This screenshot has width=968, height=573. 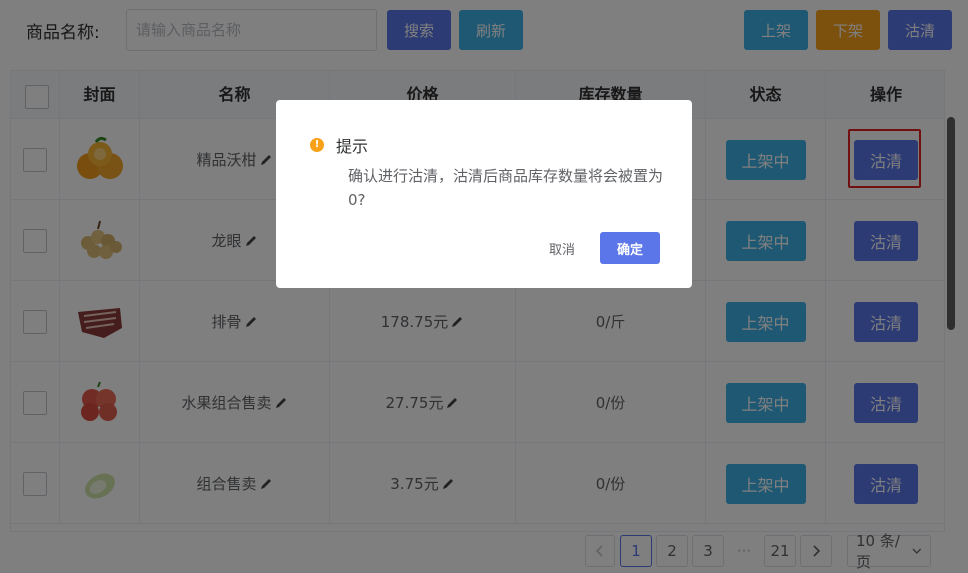 I want to click on dialog-title: 提示, so click(x=352, y=146).